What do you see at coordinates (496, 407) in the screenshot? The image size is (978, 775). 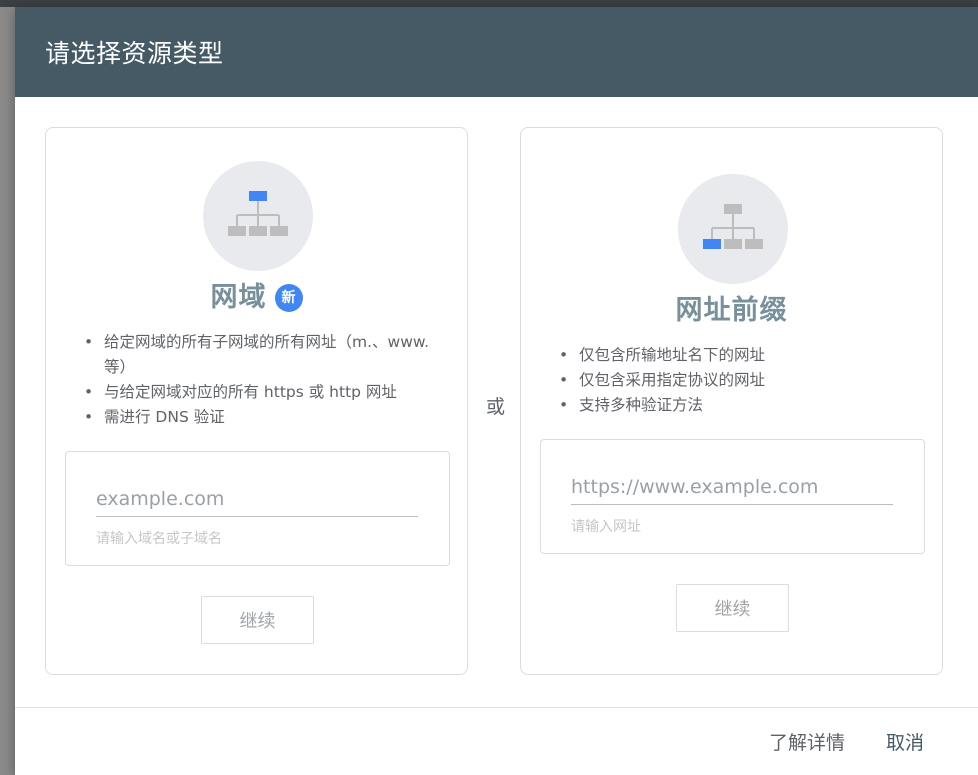 I see `or-label: 或` at bounding box center [496, 407].